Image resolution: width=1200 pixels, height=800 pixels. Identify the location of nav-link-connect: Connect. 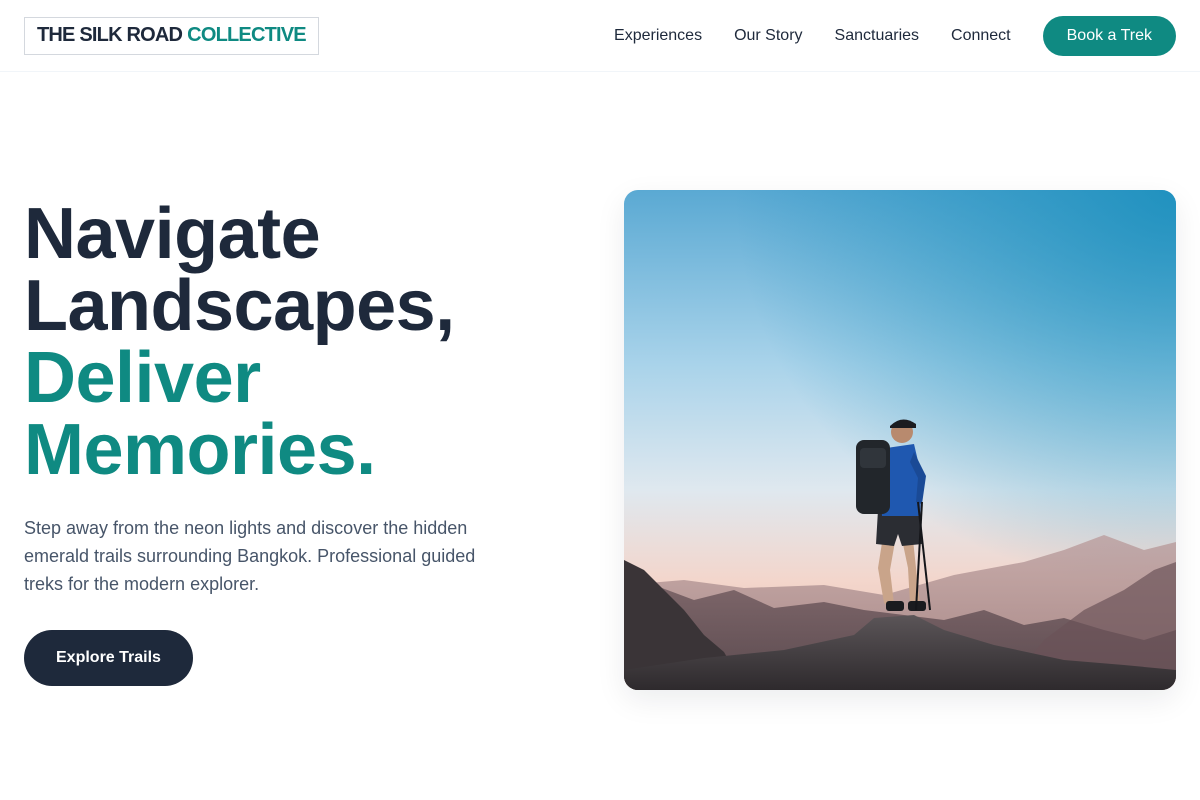
(981, 36).